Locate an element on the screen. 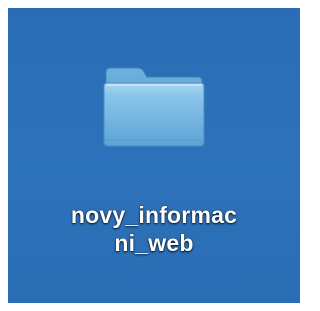  folder-icon is located at coordinates (154, 106).